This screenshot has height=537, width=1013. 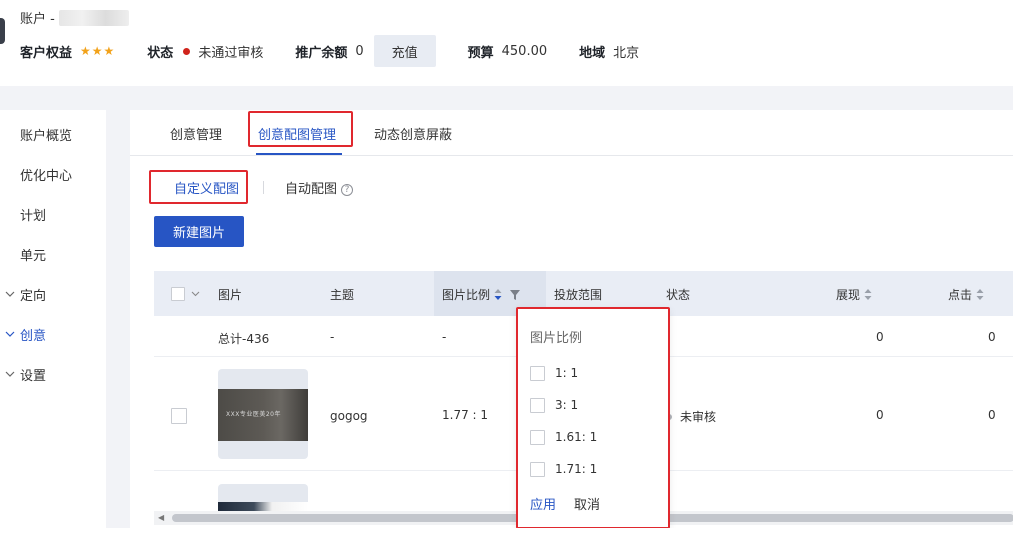 I want to click on filter-dropdown-title: 图片比例, so click(x=556, y=338).